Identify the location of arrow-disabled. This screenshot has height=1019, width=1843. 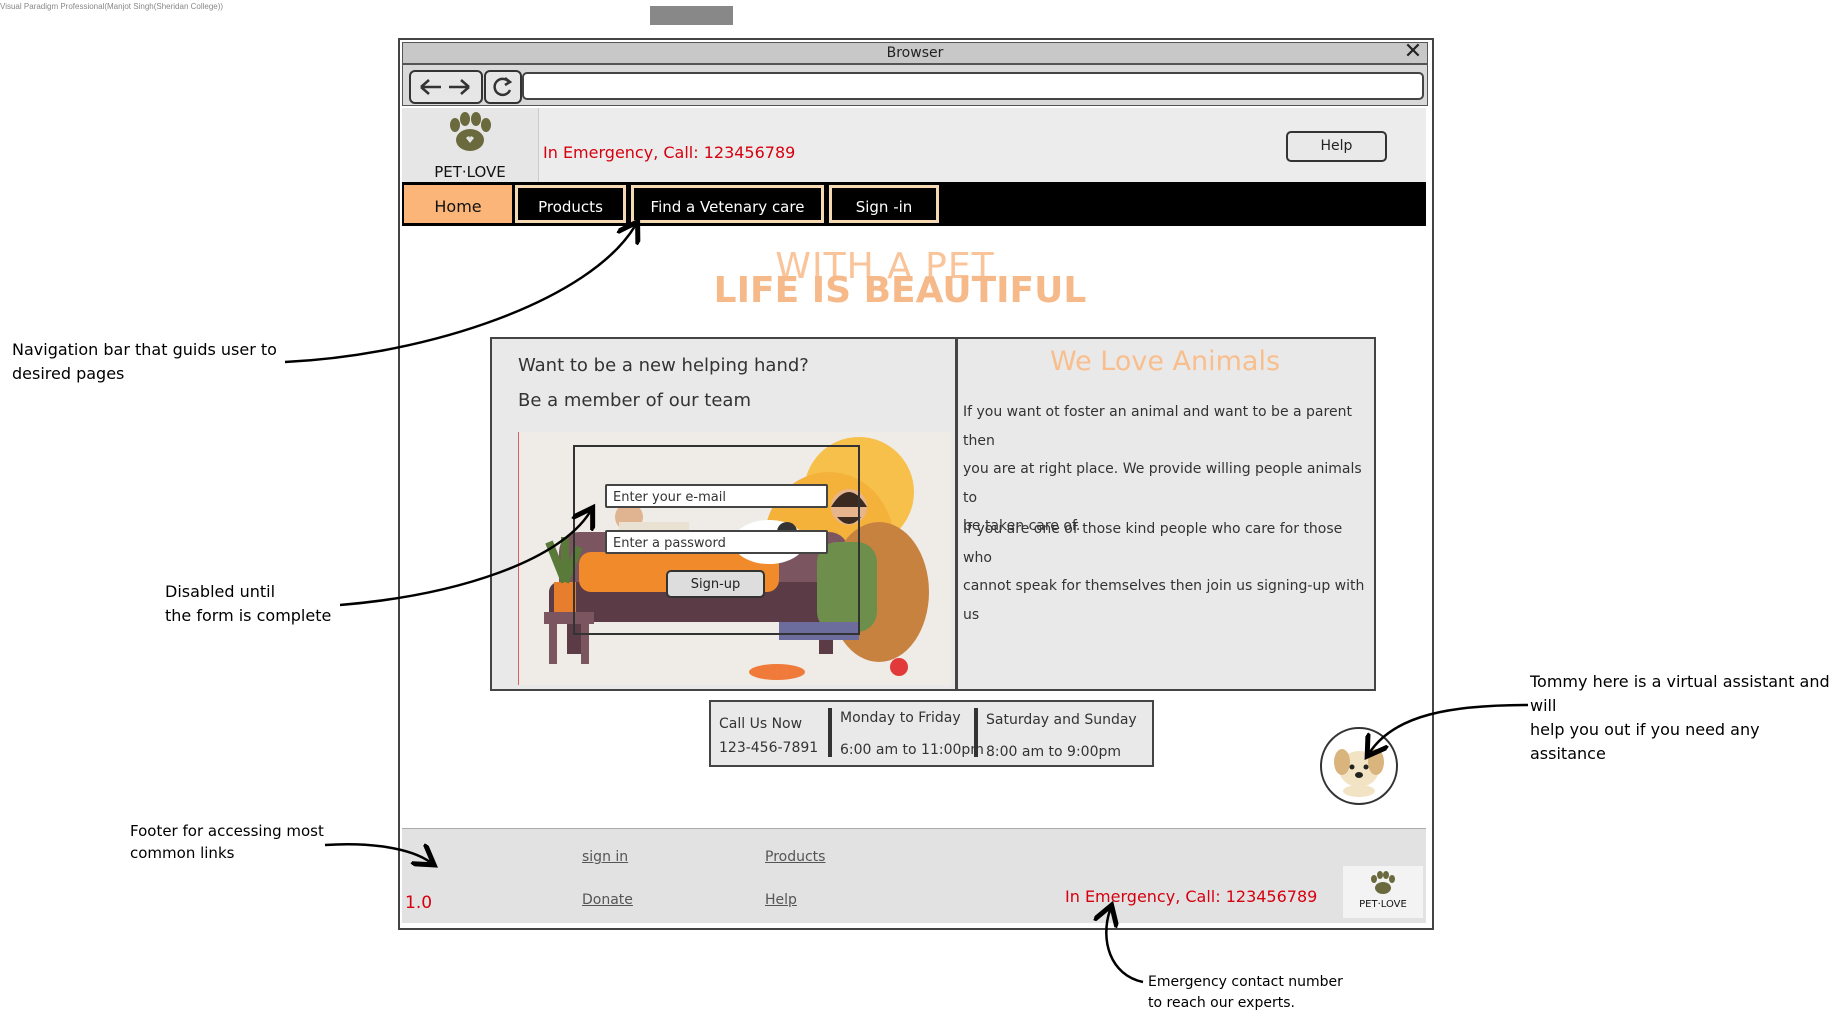
(464, 559).